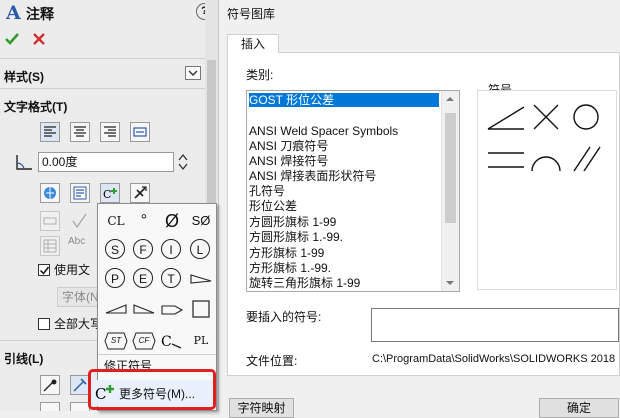 The height and width of the screenshot is (418, 620). Describe the element at coordinates (296, 237) in the screenshot. I see `list-item: 方圆形旗标 1.-99.` at that location.